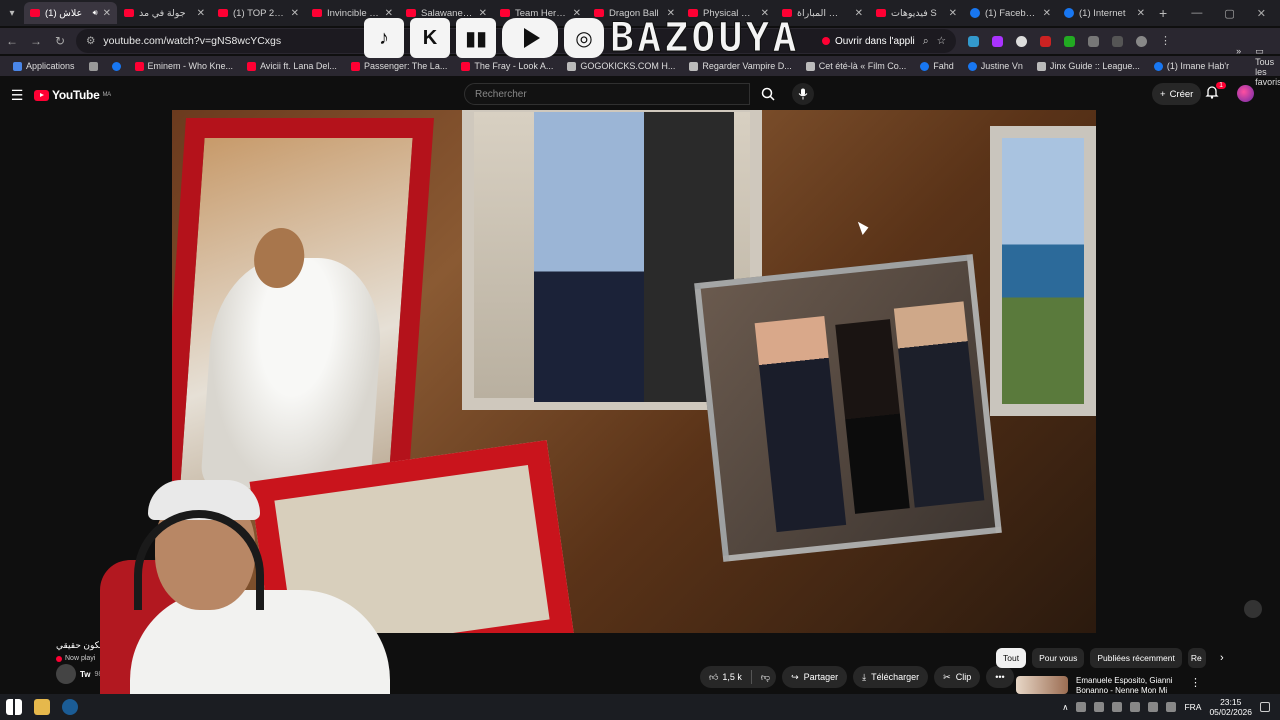 Image resolution: width=1280 pixels, height=720 pixels. I want to click on microphone-icon, so click(1135, 707).